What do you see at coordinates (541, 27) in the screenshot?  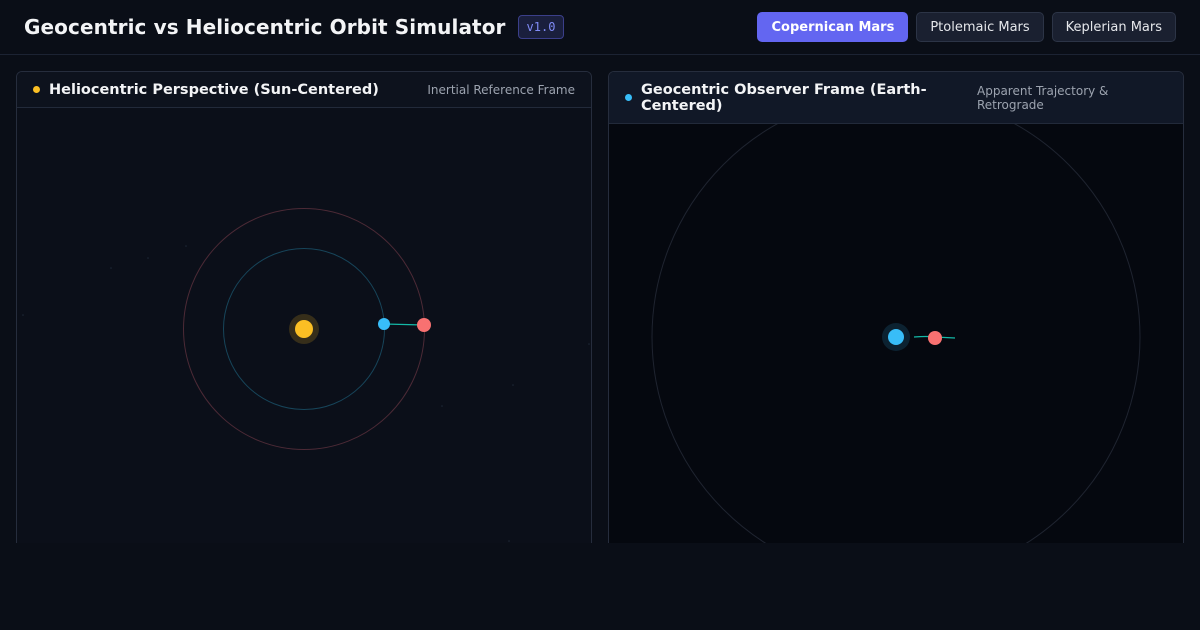 I see `version-badge: v1.0` at bounding box center [541, 27].